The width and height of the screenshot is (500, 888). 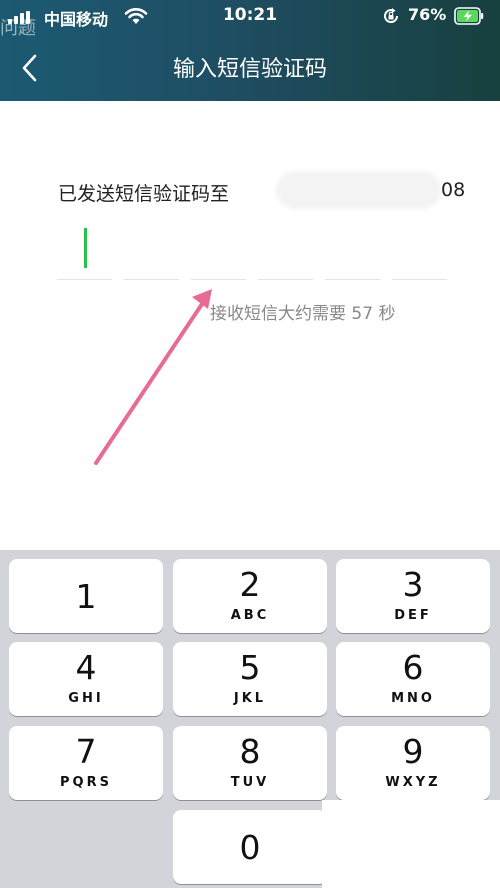 I want to click on key-digit: 8, so click(x=250, y=751).